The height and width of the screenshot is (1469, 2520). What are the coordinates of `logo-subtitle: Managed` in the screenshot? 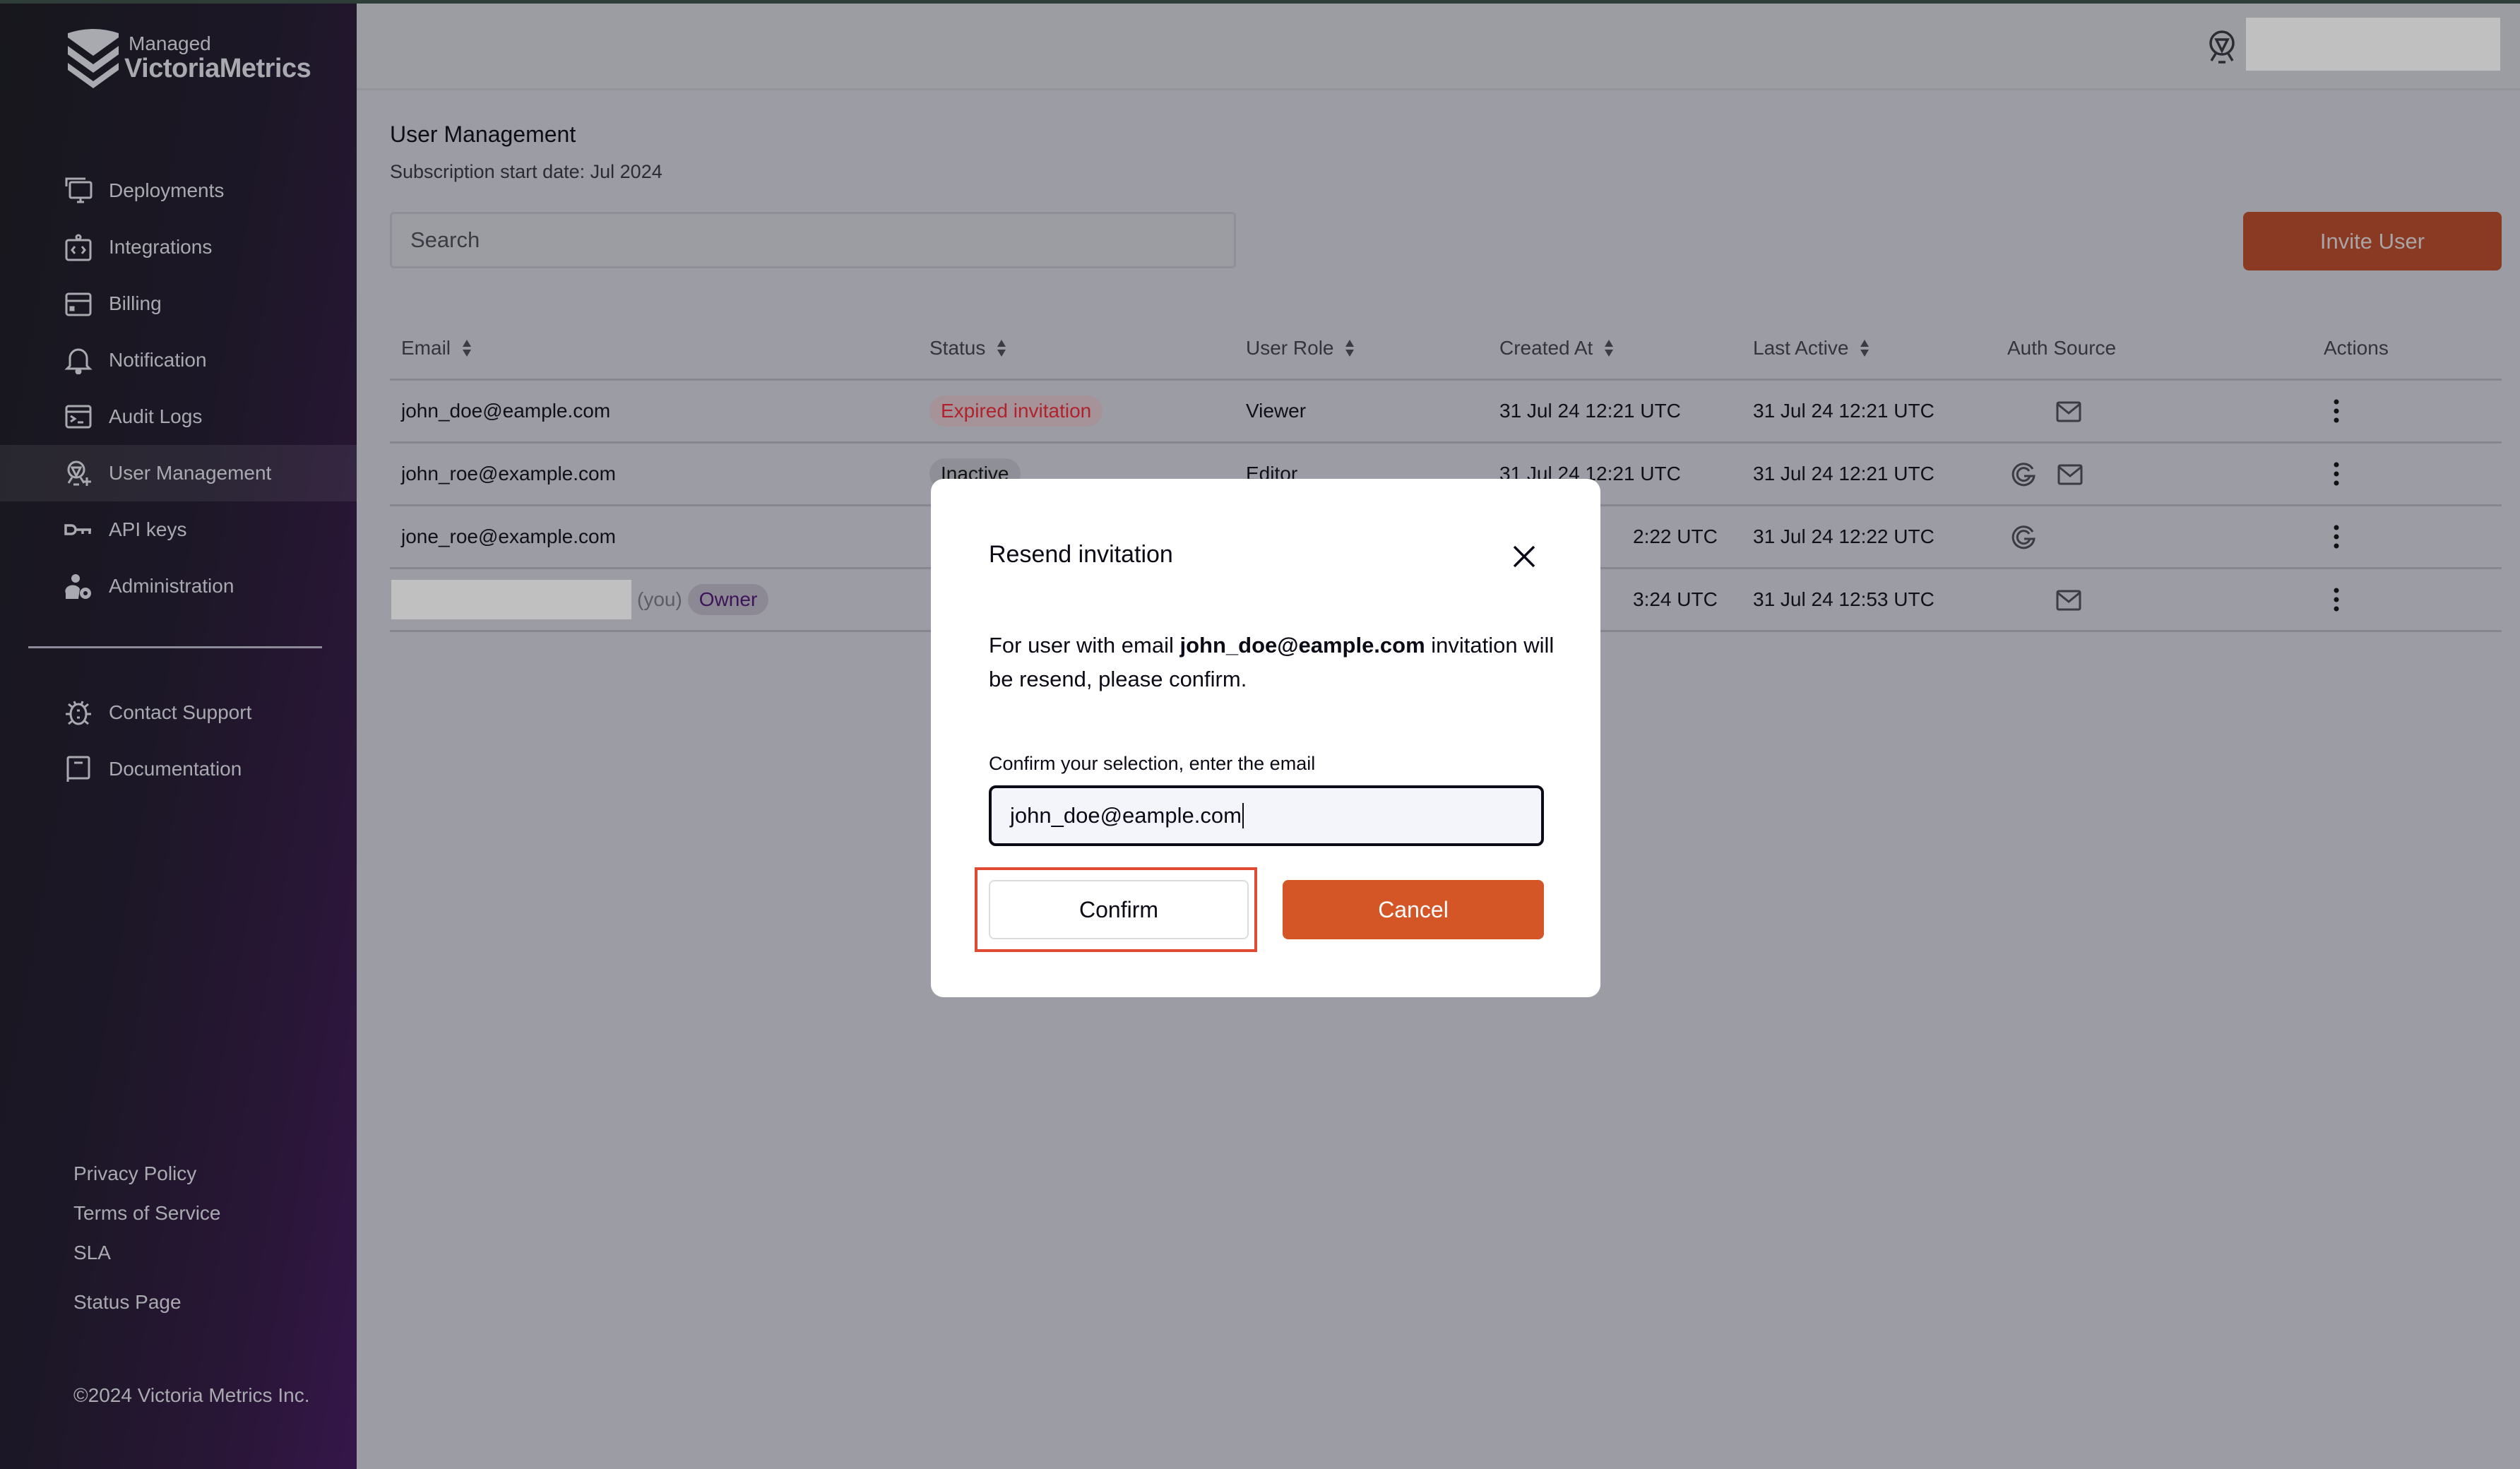 It's located at (170, 43).